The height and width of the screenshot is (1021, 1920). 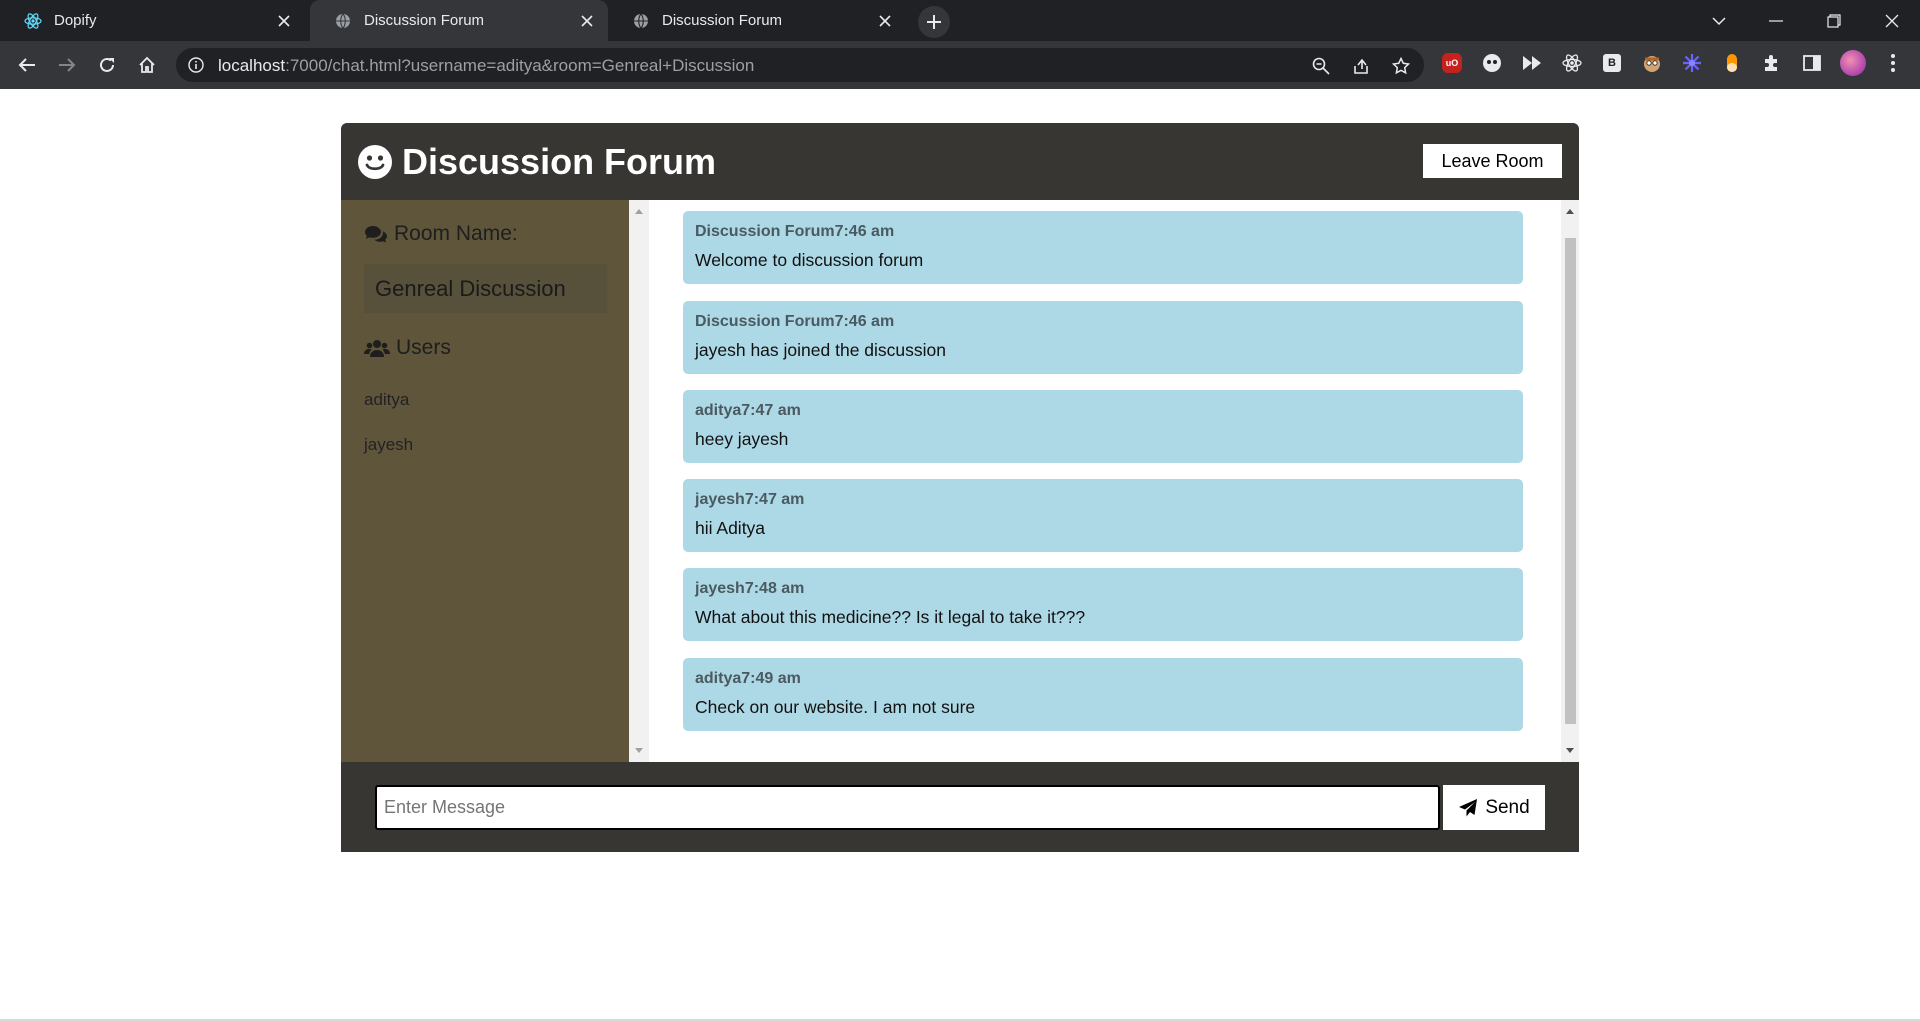 What do you see at coordinates (107, 65) in the screenshot?
I see `reload-button` at bounding box center [107, 65].